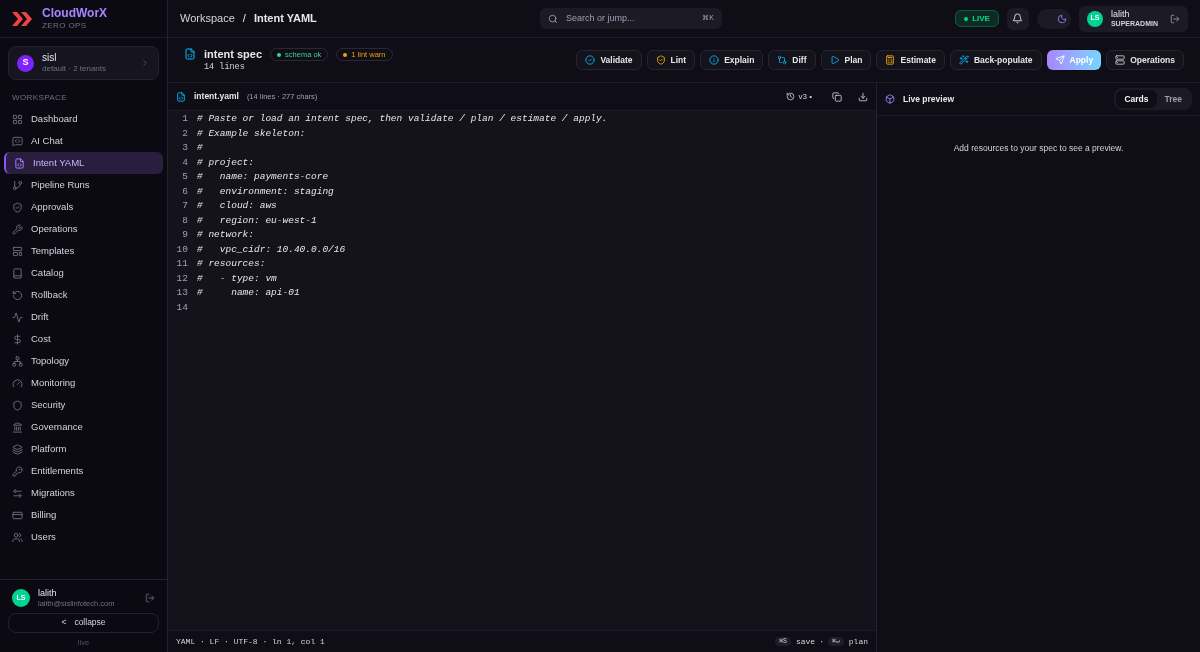 This screenshot has width=1200, height=652. I want to click on shield-check-icon, so click(17, 207).